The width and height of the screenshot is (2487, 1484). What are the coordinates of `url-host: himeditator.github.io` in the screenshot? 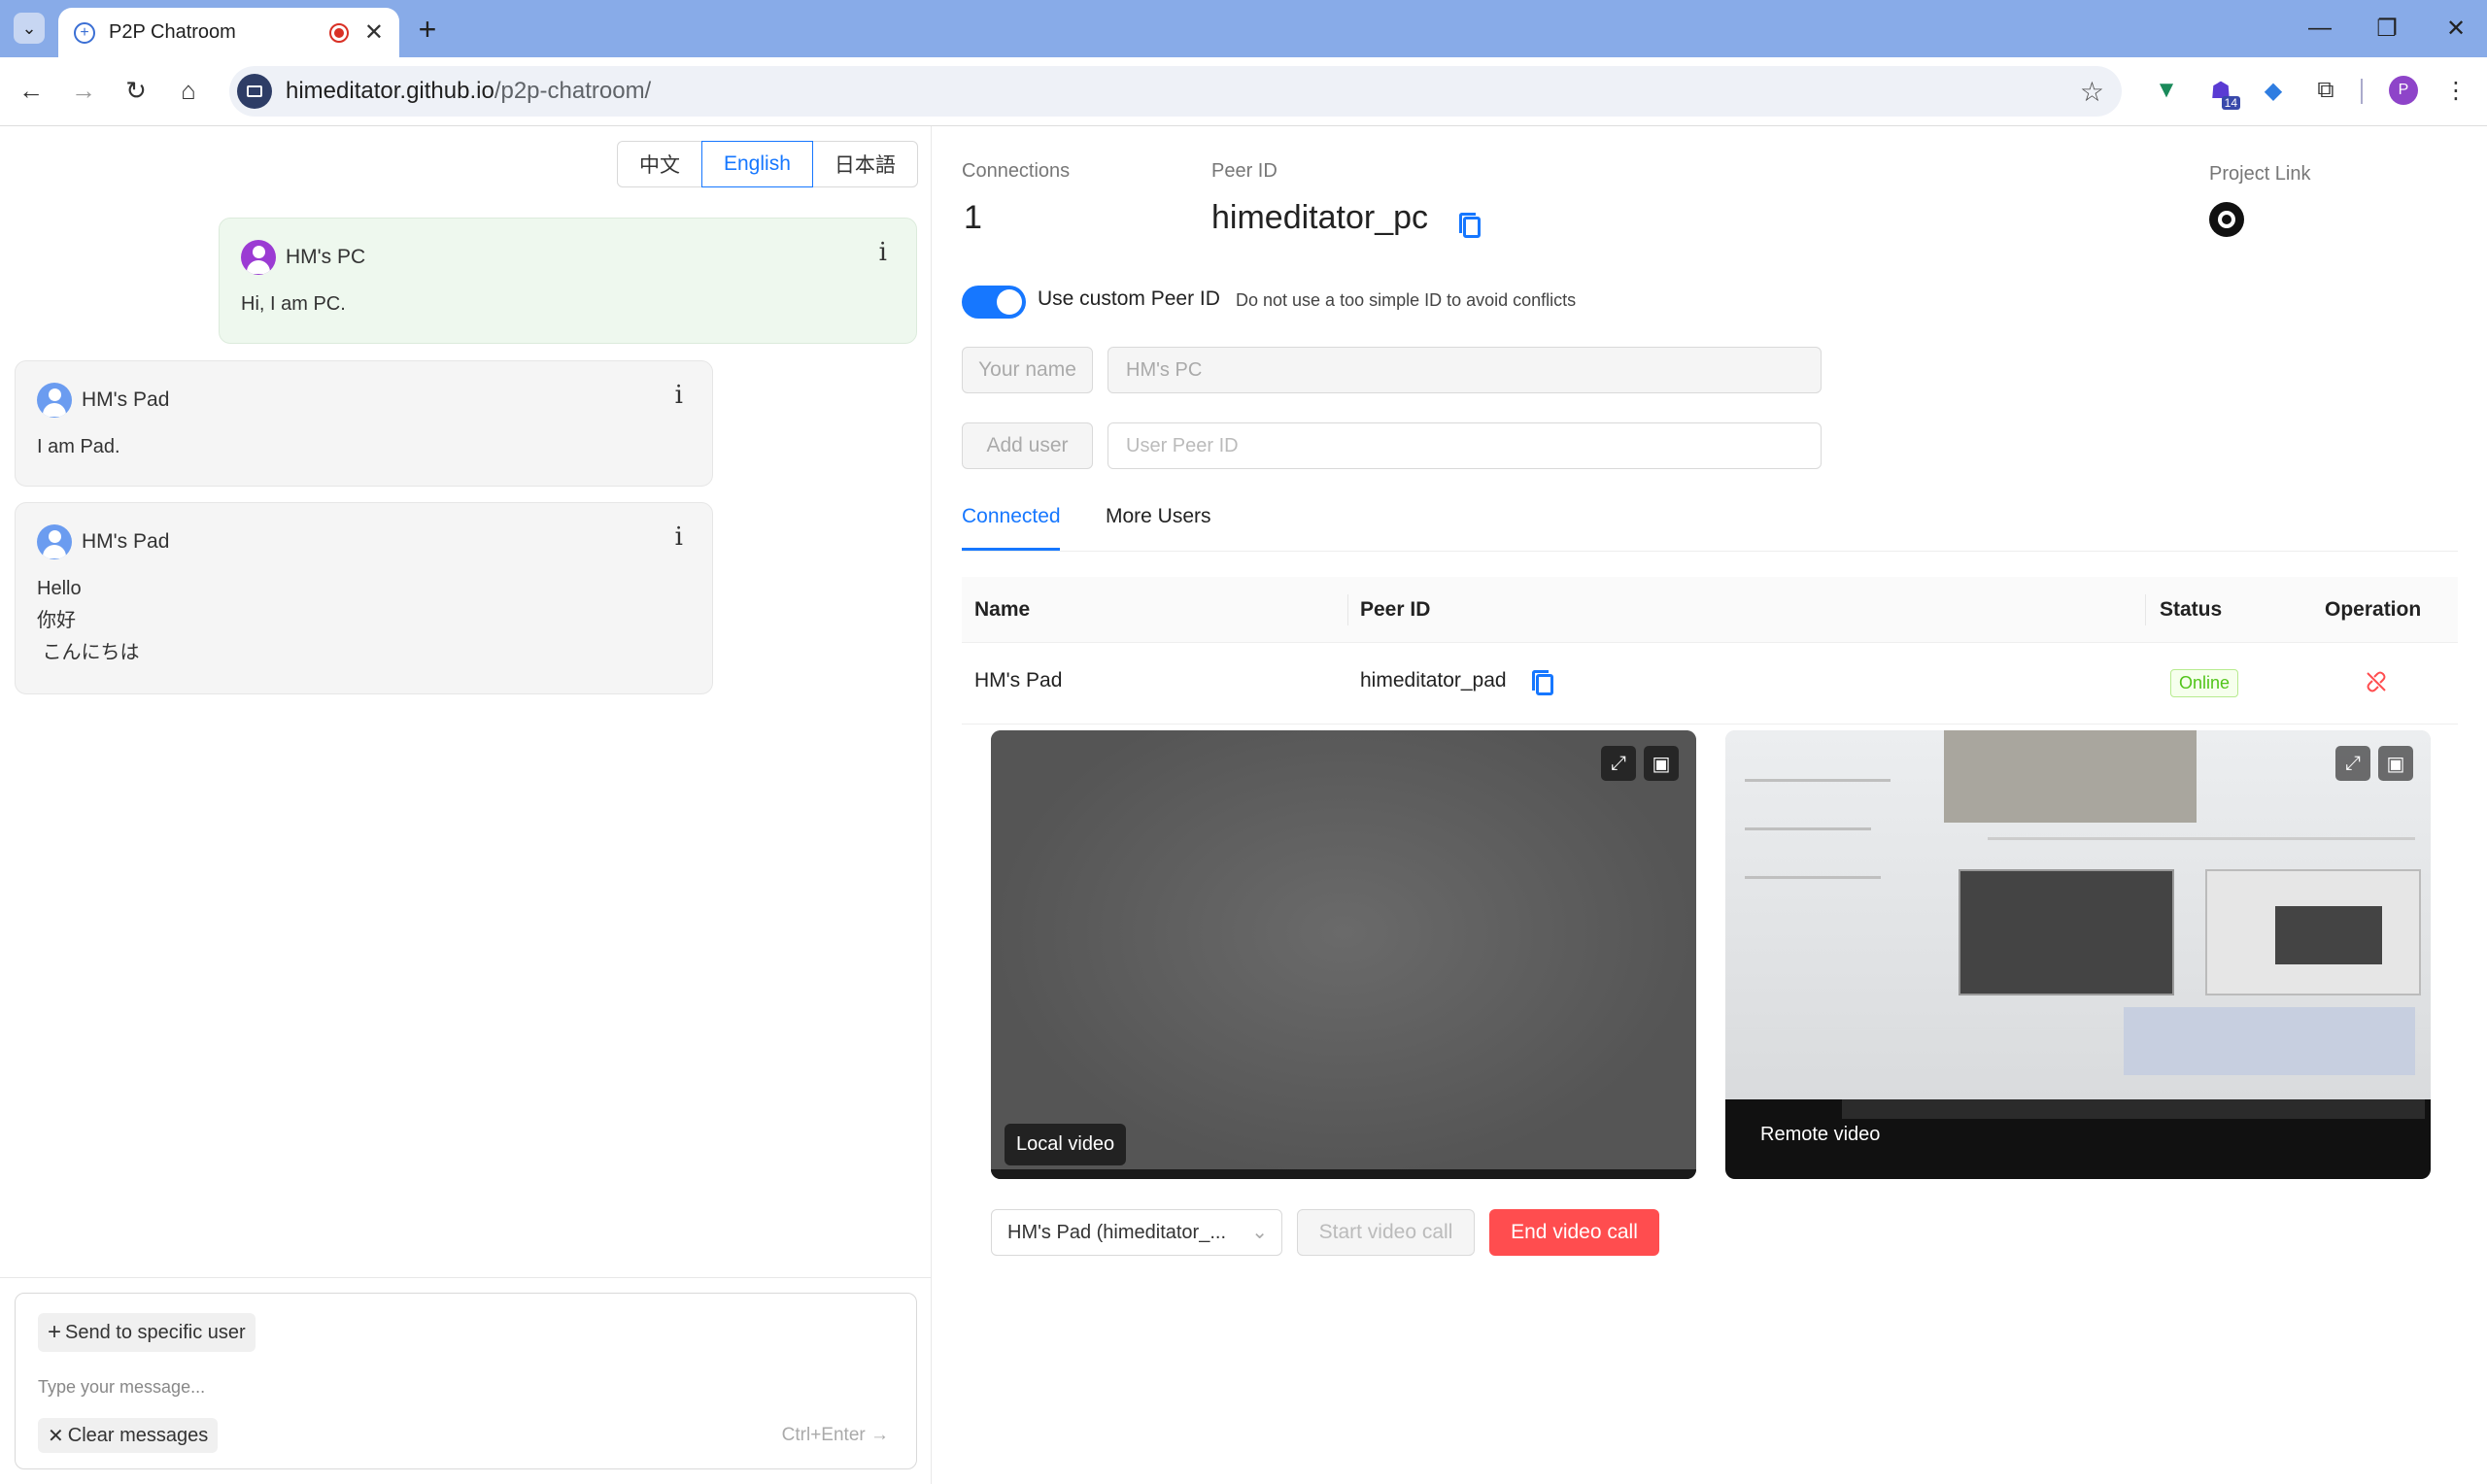 It's located at (390, 91).